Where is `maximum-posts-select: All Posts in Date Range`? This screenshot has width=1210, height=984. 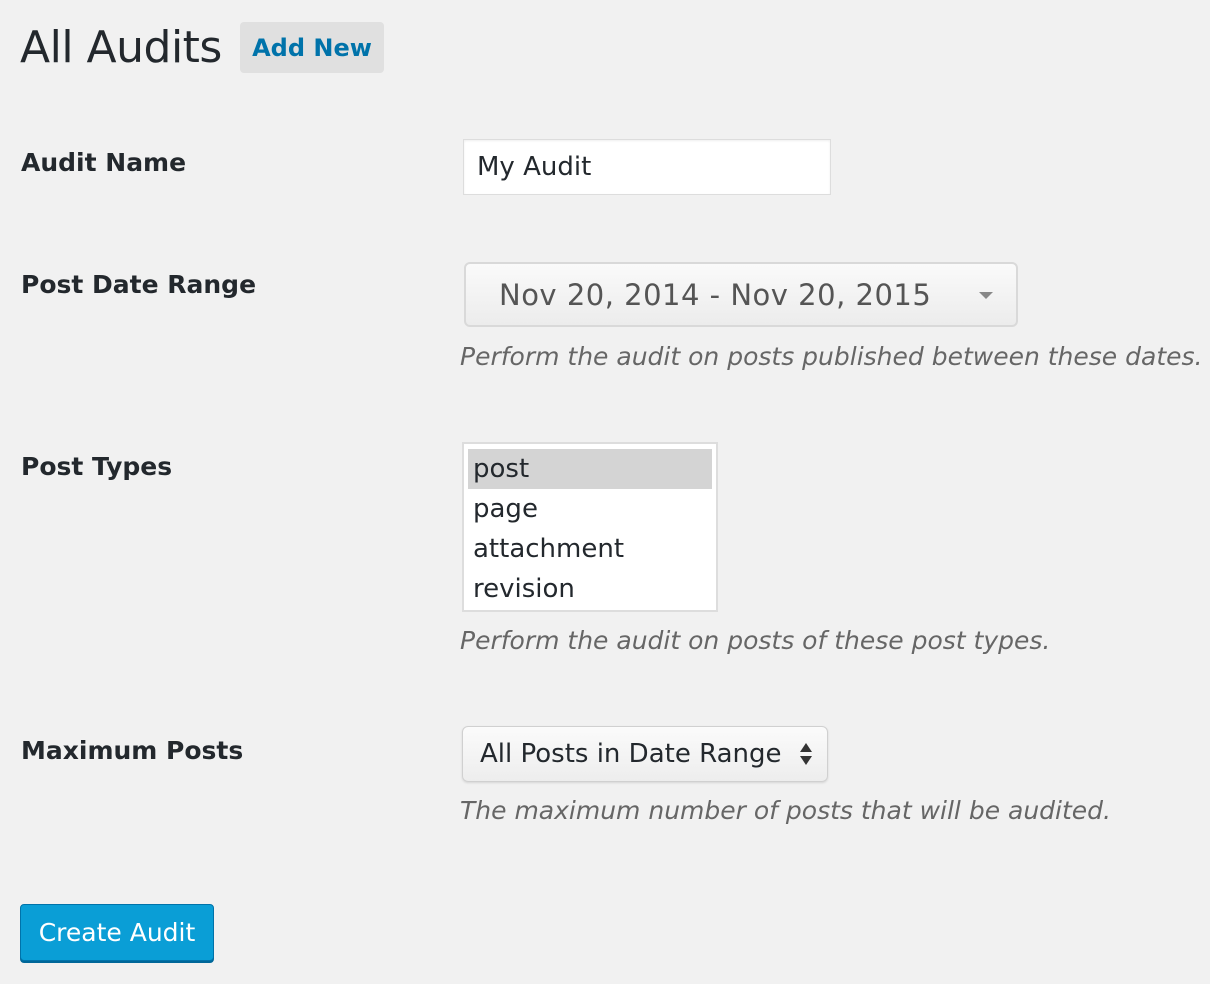
maximum-posts-select: All Posts in Date Range is located at coordinates (645, 754).